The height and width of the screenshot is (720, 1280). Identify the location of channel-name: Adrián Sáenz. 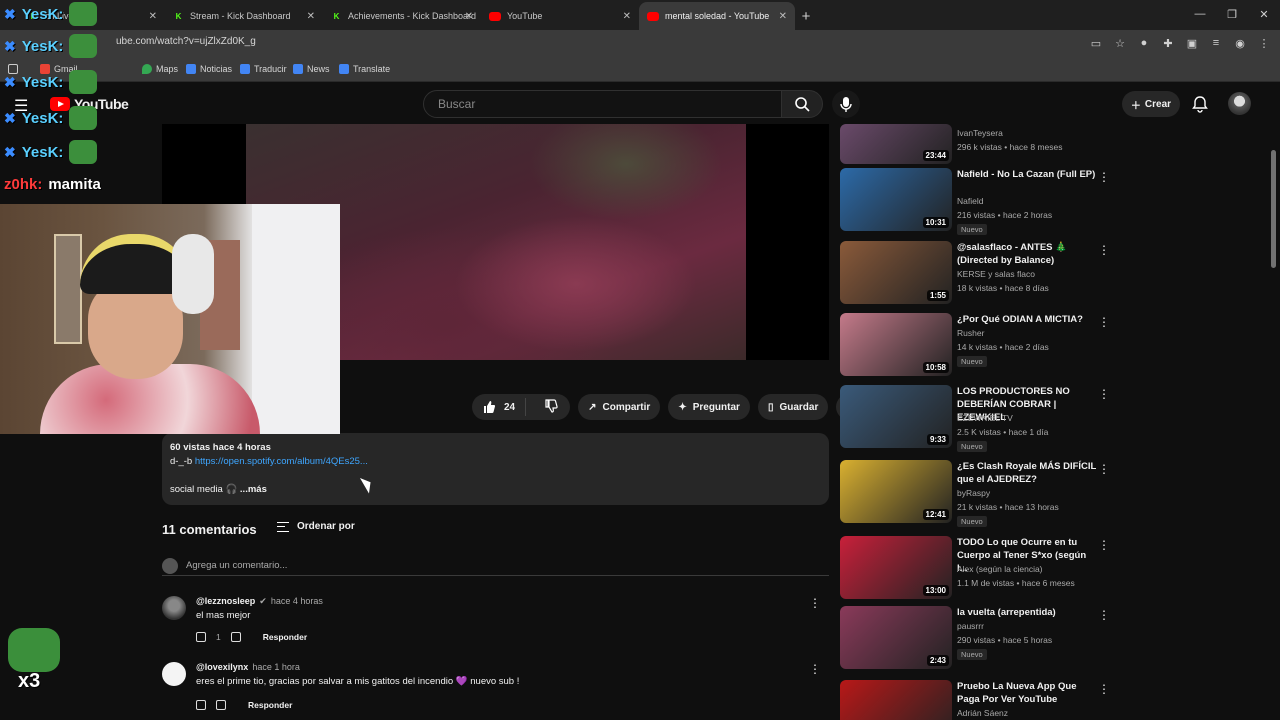
(982, 713).